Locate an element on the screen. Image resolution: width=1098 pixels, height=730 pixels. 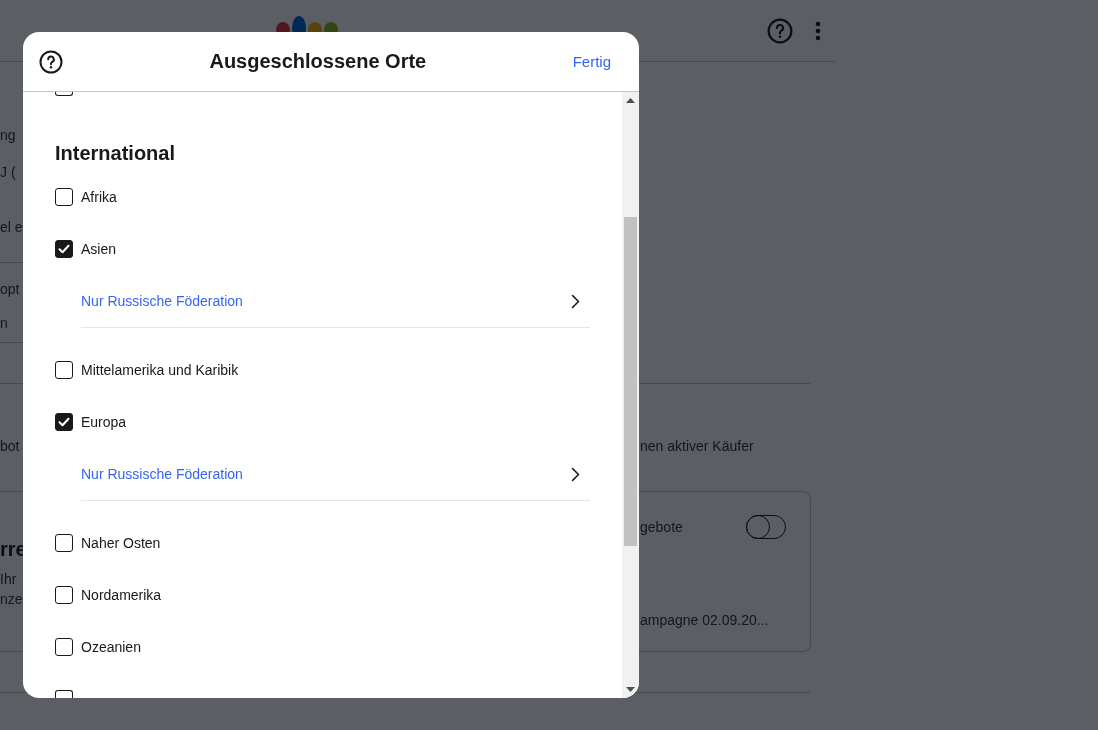
text: gebote is located at coordinates (661, 527).